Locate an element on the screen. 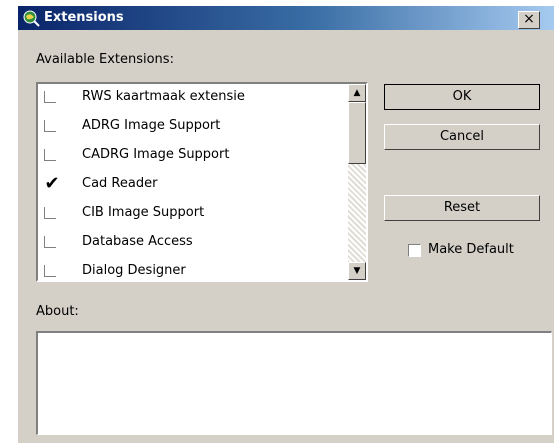  list-item: RWS kaartmaak extensie is located at coordinates (194, 98).